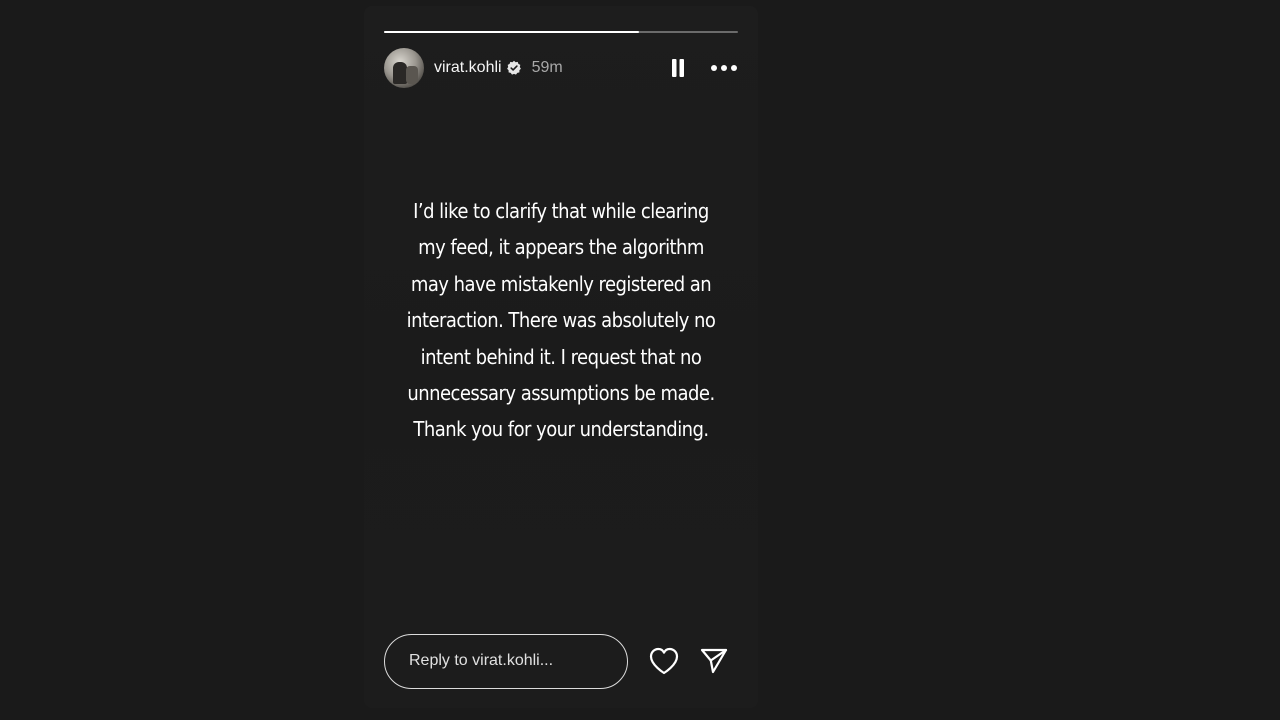 This screenshot has height=720, width=1280. What do you see at coordinates (514, 68) in the screenshot?
I see `verified-badge-icon` at bounding box center [514, 68].